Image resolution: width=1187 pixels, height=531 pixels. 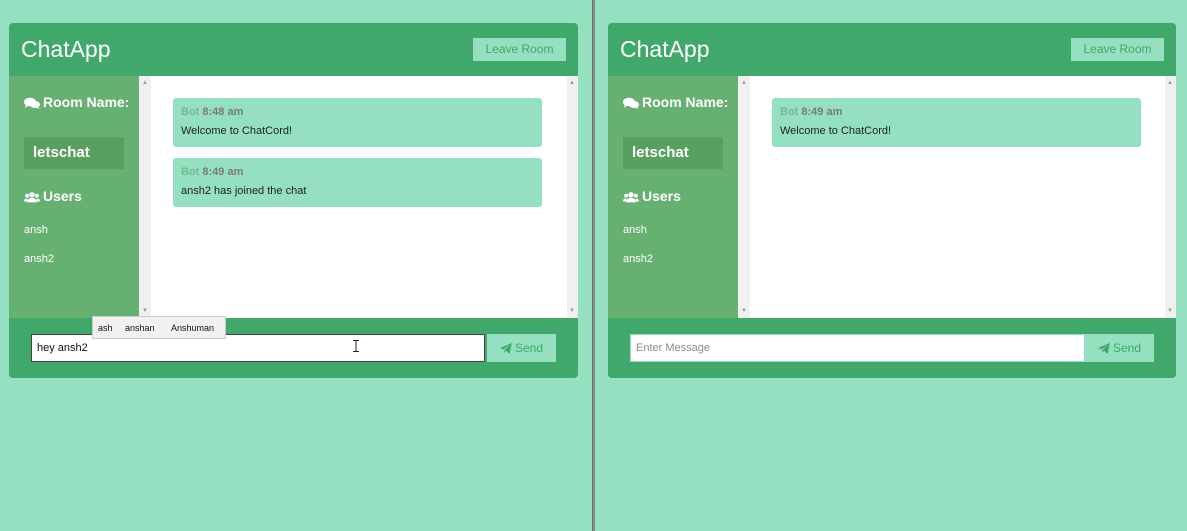 What do you see at coordinates (105, 328) in the screenshot?
I see `autocomplete-item: ash` at bounding box center [105, 328].